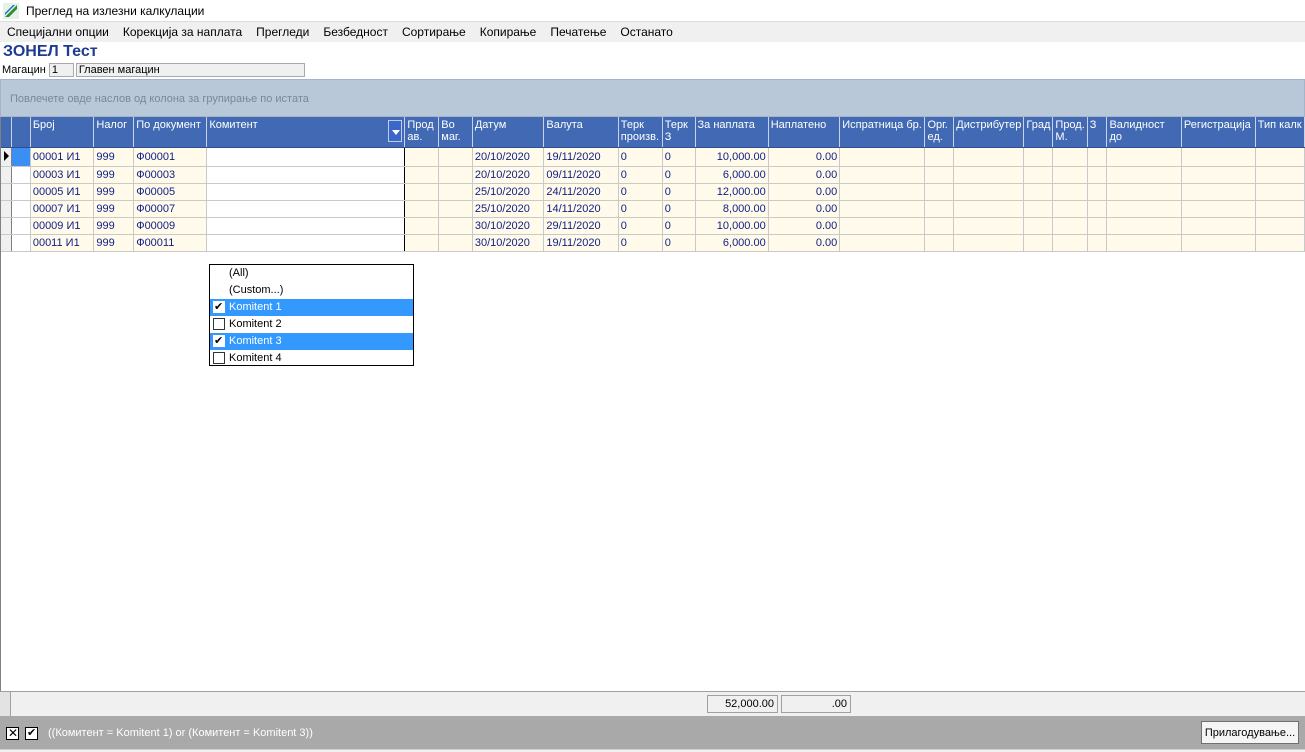 This screenshot has width=1305, height=752. Describe the element at coordinates (581, 226) in the screenshot. I see `table-cell: 29/11/2020` at that location.